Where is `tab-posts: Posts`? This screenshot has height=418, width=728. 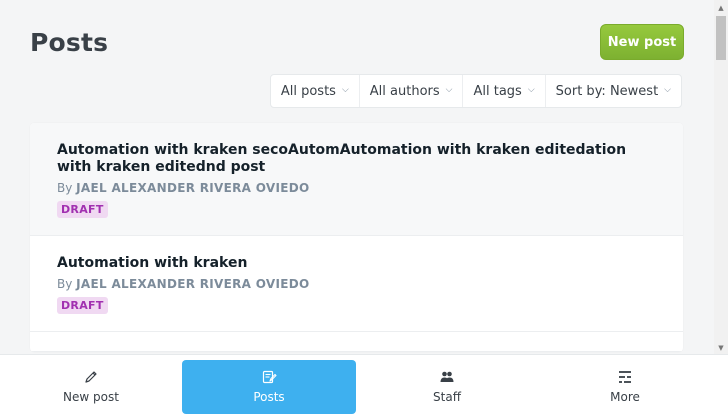 tab-posts: Posts is located at coordinates (269, 386).